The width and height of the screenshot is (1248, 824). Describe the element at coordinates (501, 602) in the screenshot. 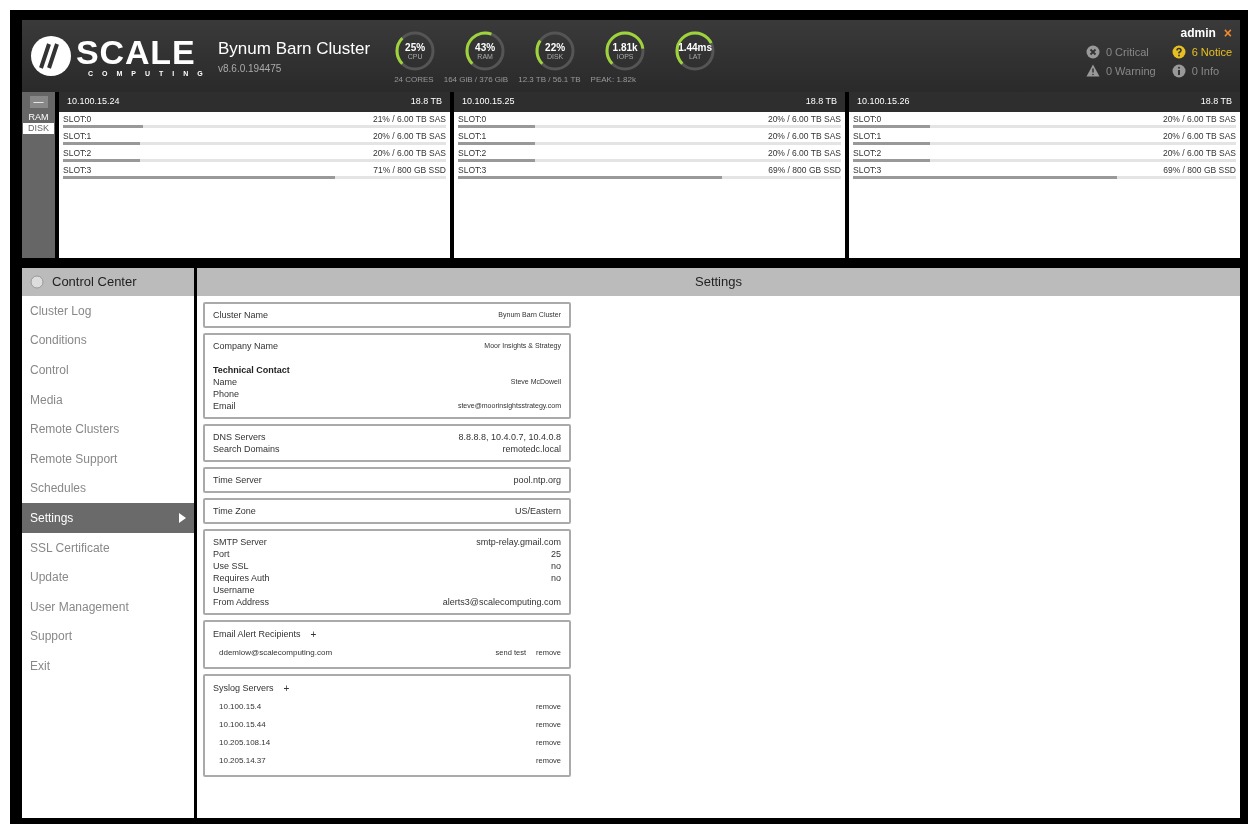

I see `field-value: alerts3@scalecomputing.com` at that location.